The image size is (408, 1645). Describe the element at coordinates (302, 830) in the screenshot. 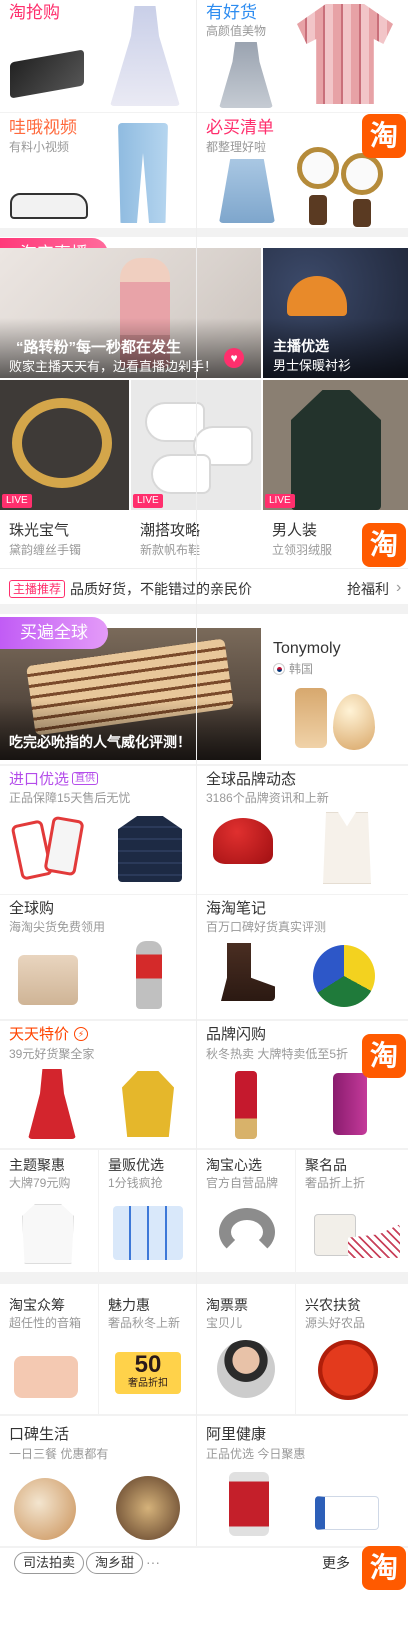

I see `grid-cell-brand-news: 全球品牌动态 3186个品牌资讯和上新` at that location.